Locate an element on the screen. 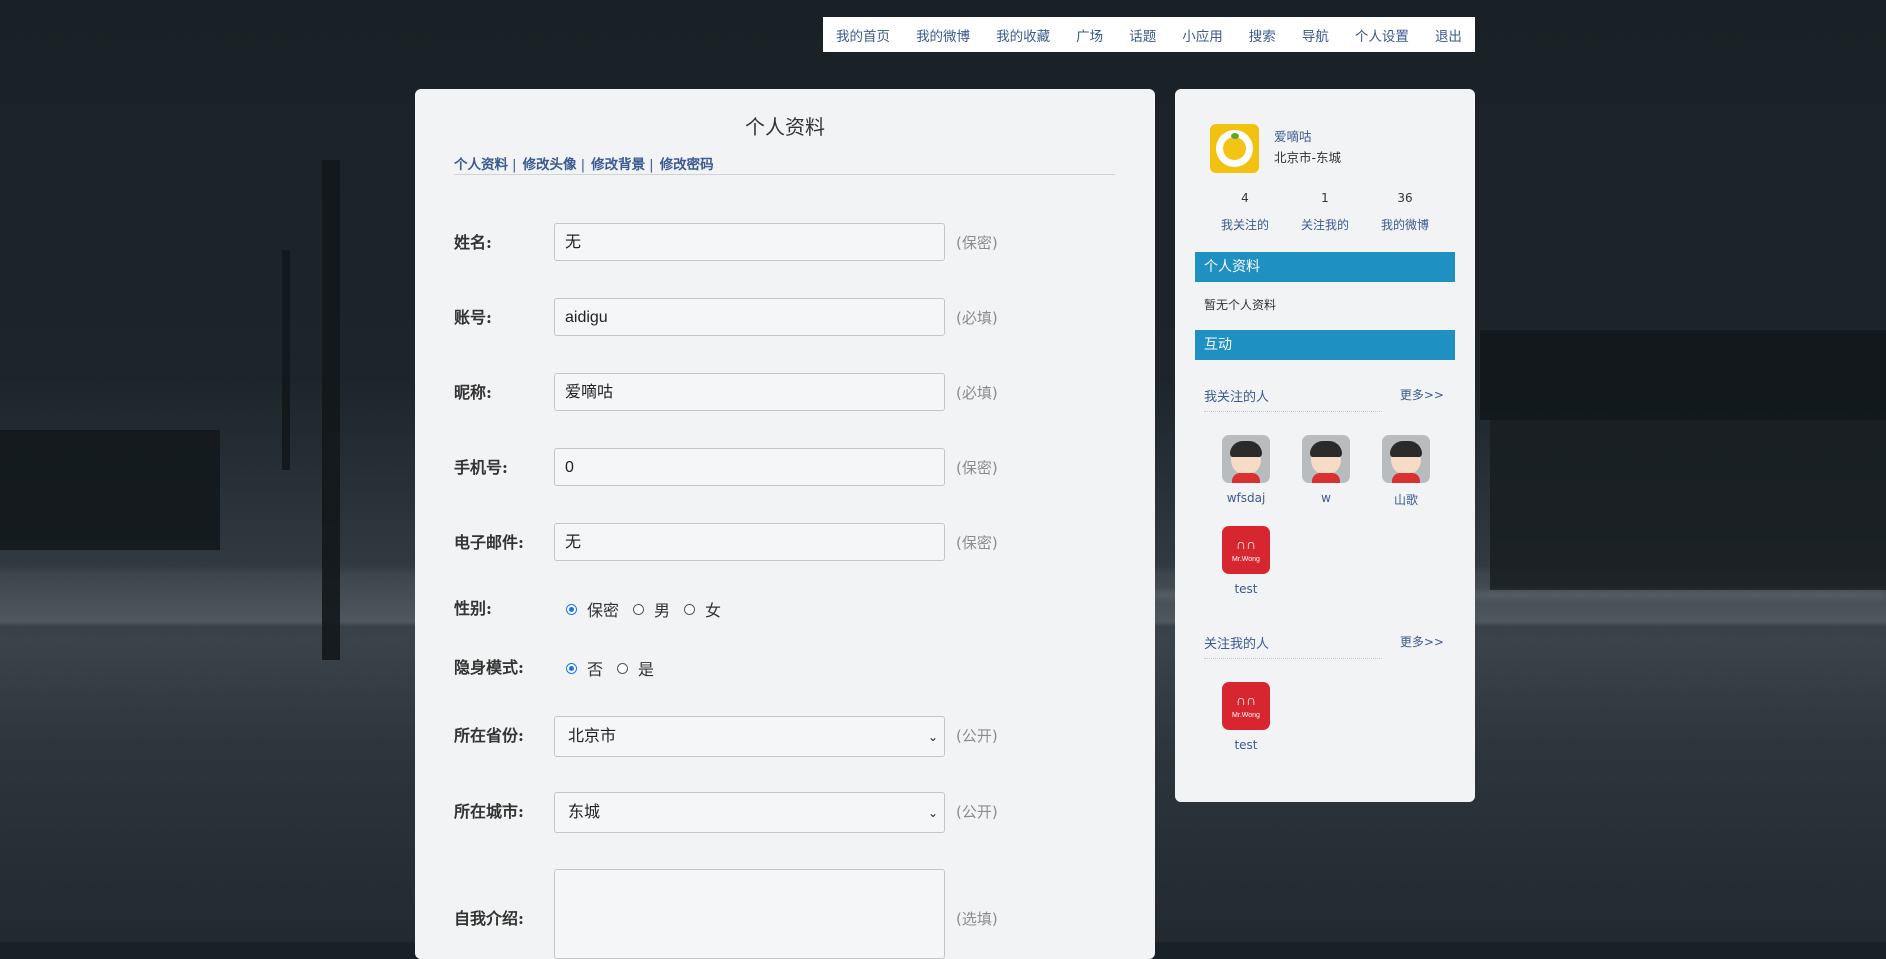 The height and width of the screenshot is (959, 1886). subnav-avatar: 修改头像 is located at coordinates (550, 165).